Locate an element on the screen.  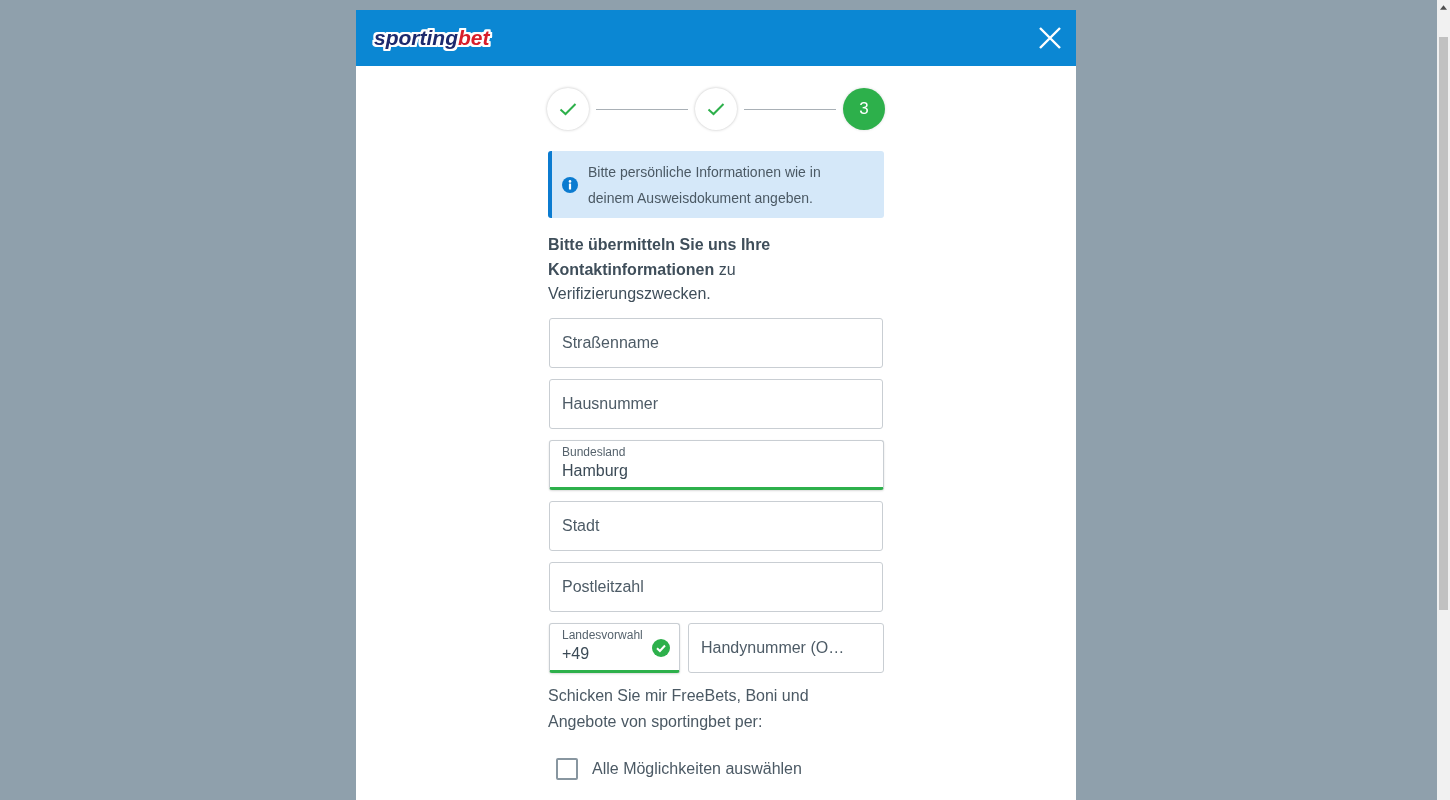
scrollbar is located at coordinates (1443, 400).